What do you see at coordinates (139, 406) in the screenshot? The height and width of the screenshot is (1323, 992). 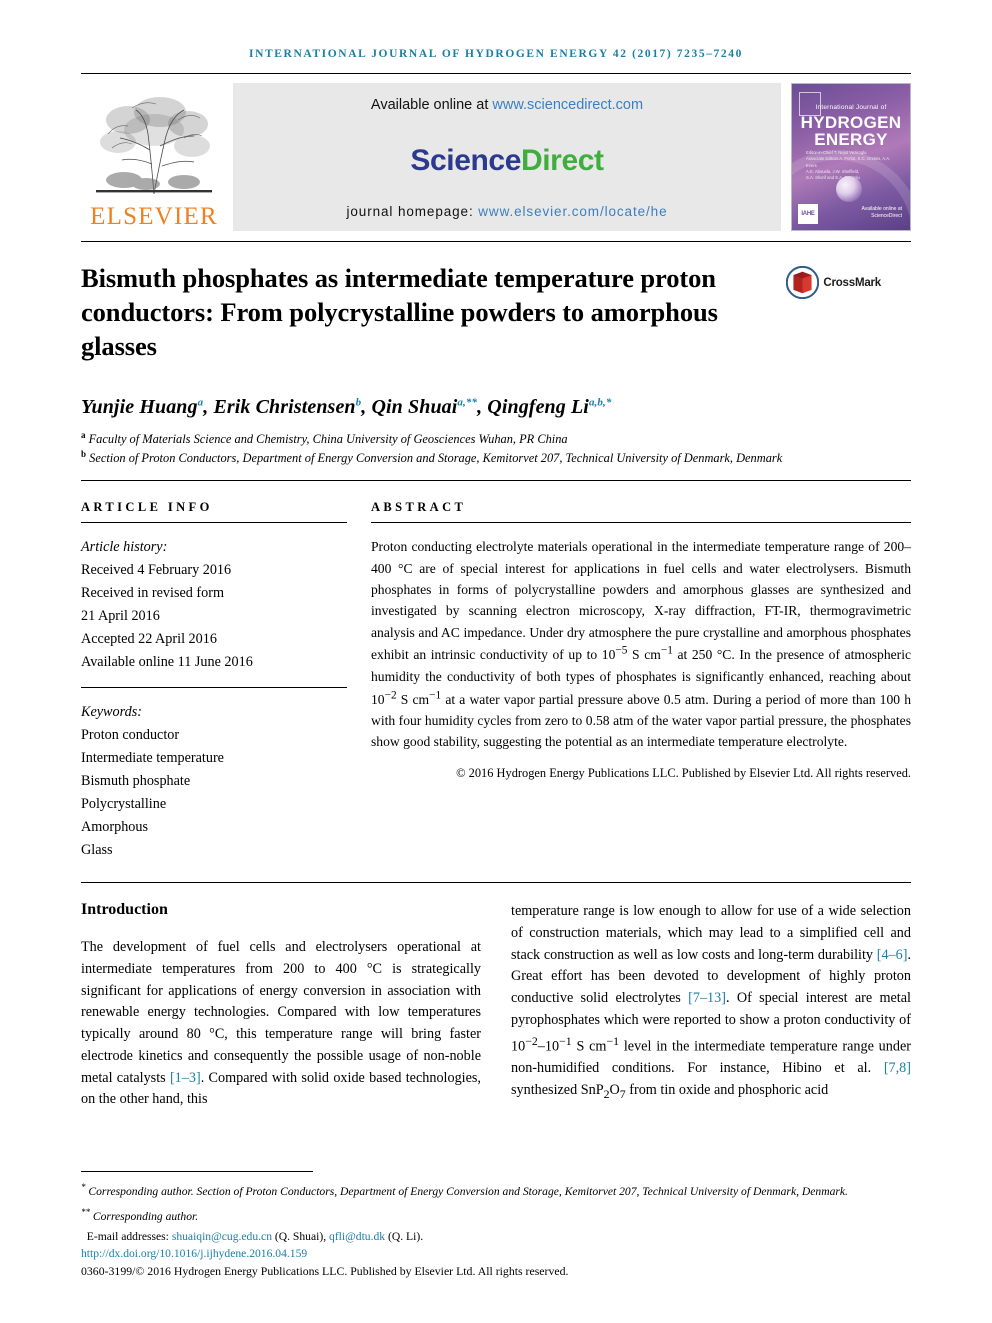 I see `author-name: Yunjie Huang` at bounding box center [139, 406].